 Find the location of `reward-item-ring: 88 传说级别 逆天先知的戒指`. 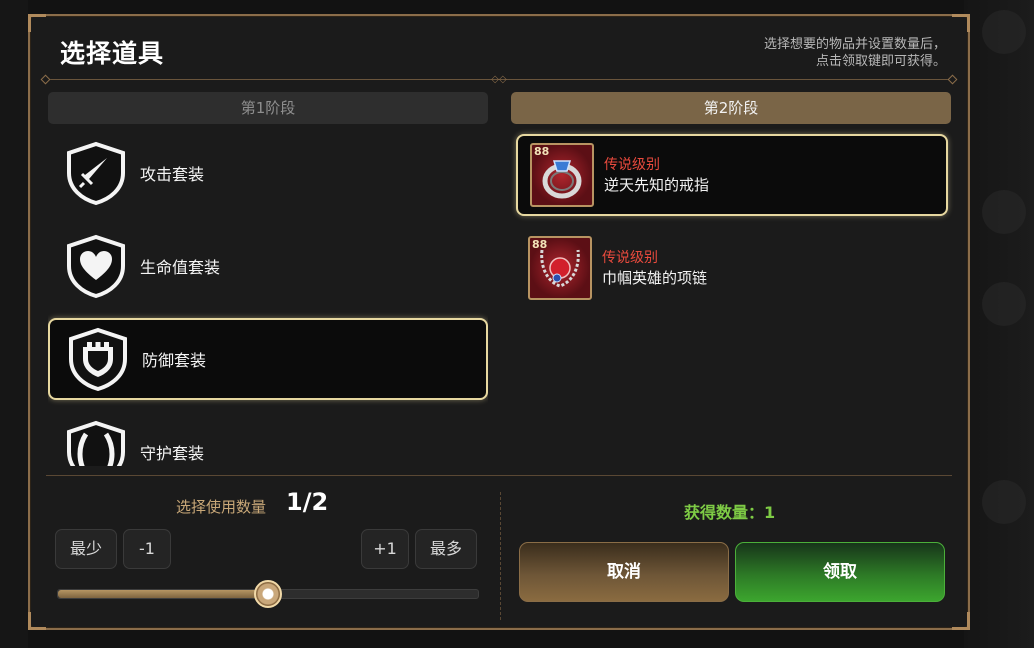

reward-item-ring: 88 传说级别 逆天先知的戒指 is located at coordinates (732, 175).